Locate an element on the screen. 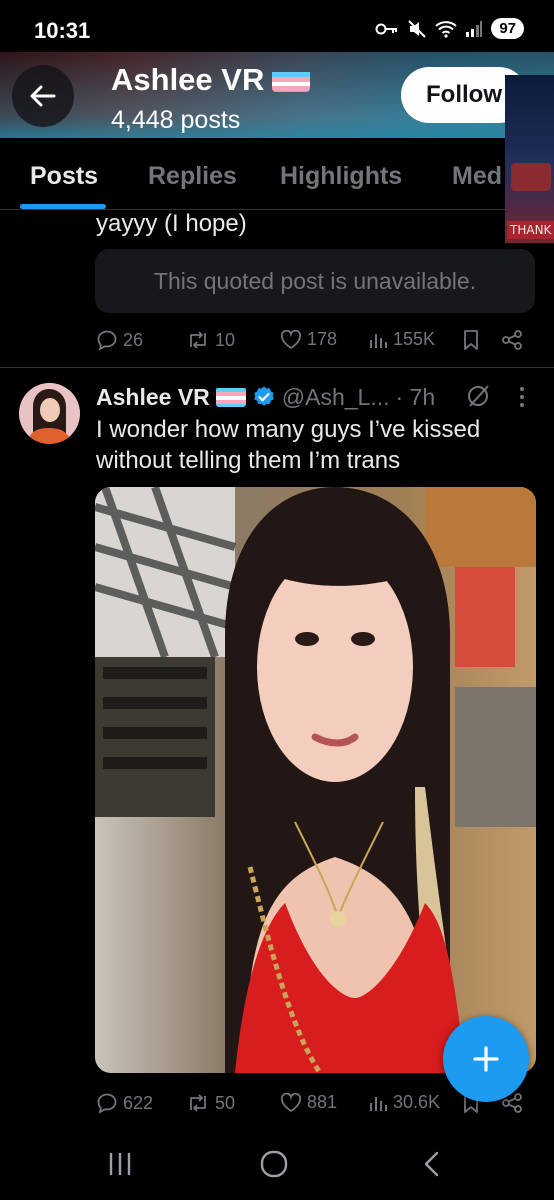  reply-button: 26 is located at coordinates (119, 340).